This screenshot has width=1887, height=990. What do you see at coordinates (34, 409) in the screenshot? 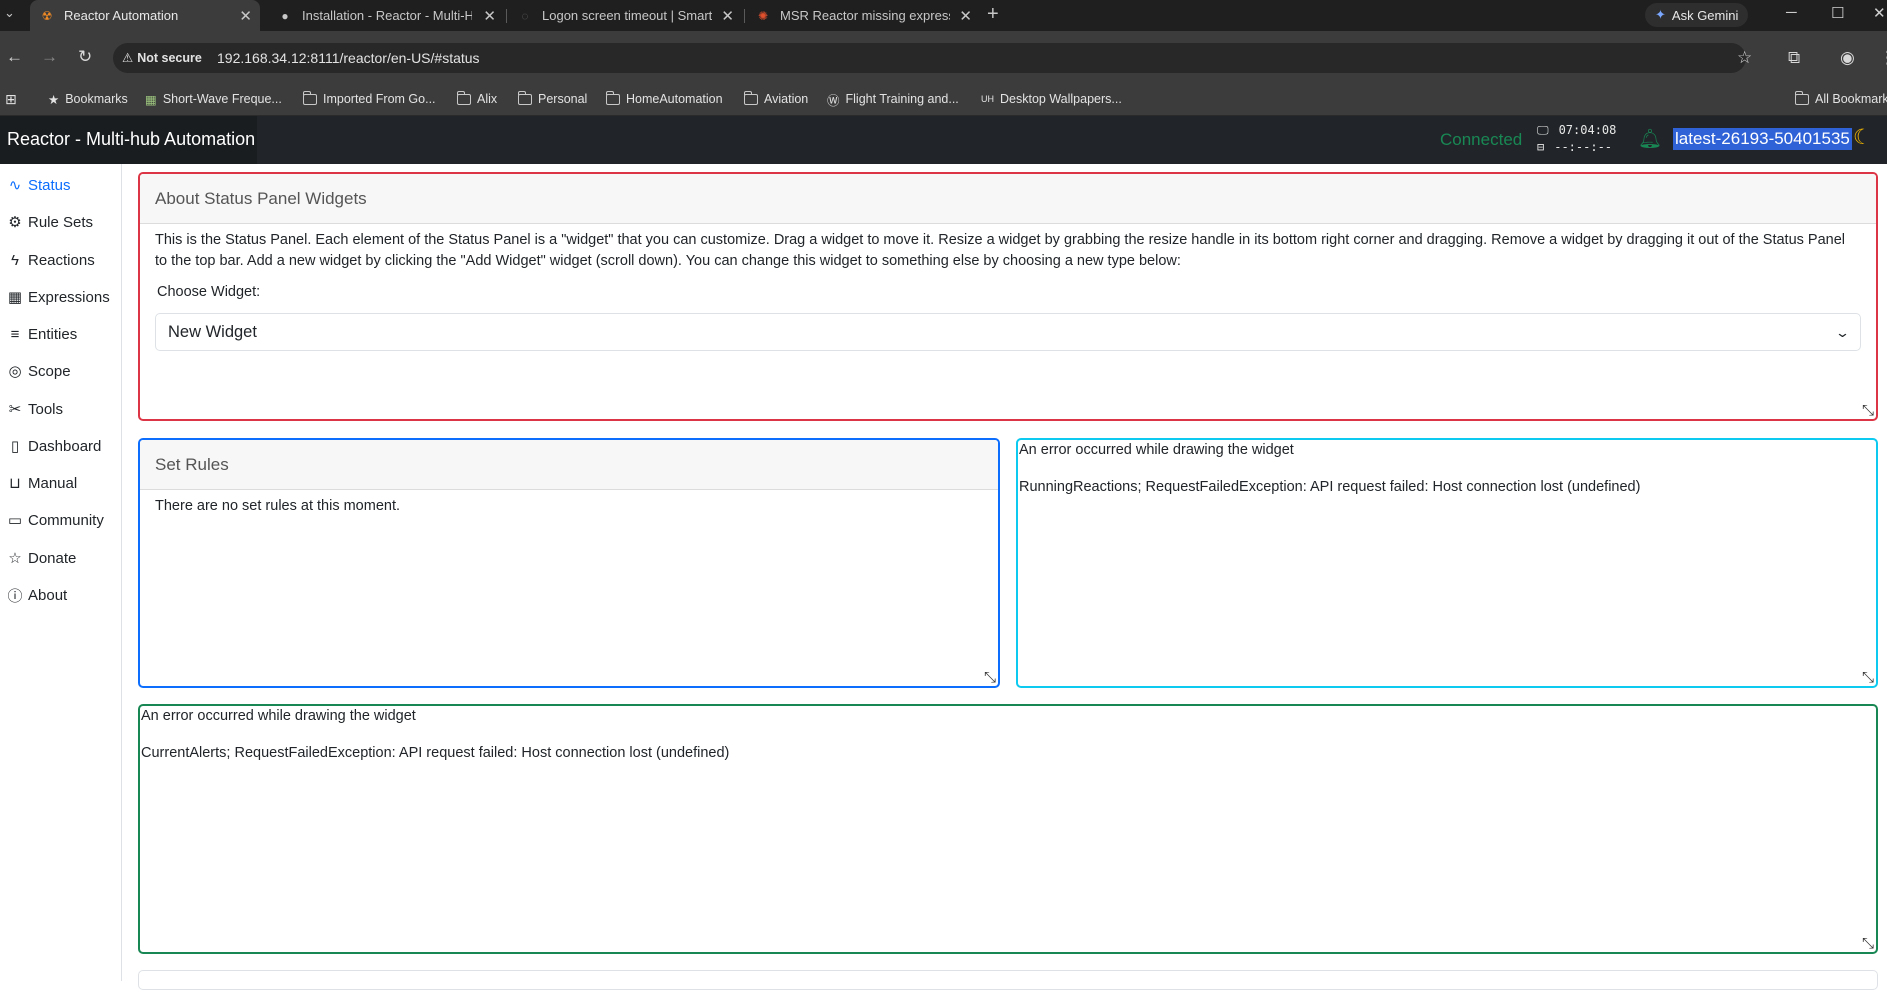
I see `sidebar-item-tools: ✂ Tools` at bounding box center [34, 409].